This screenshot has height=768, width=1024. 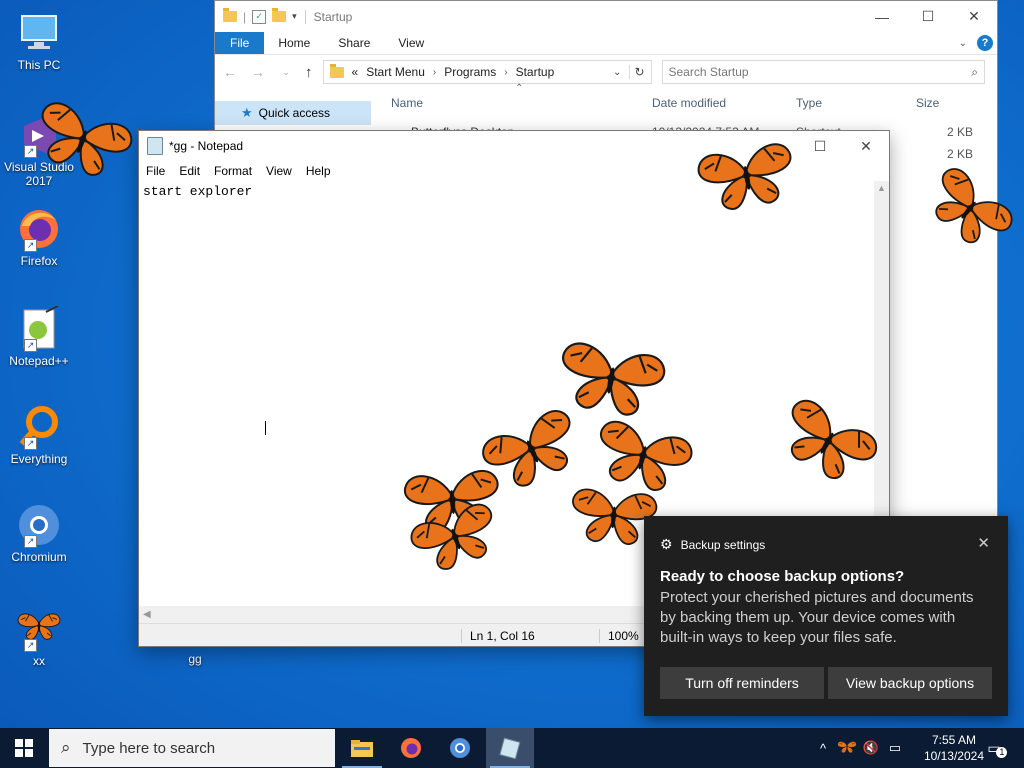 I want to click on butterfly-tray-icon, so click(x=847, y=748).